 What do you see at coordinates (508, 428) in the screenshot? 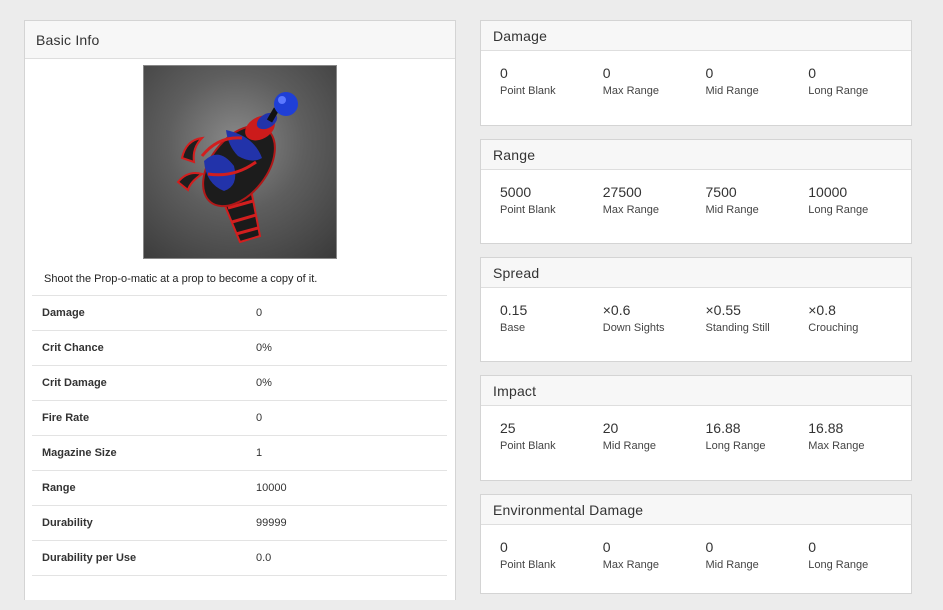
I see `cell-value: 25` at bounding box center [508, 428].